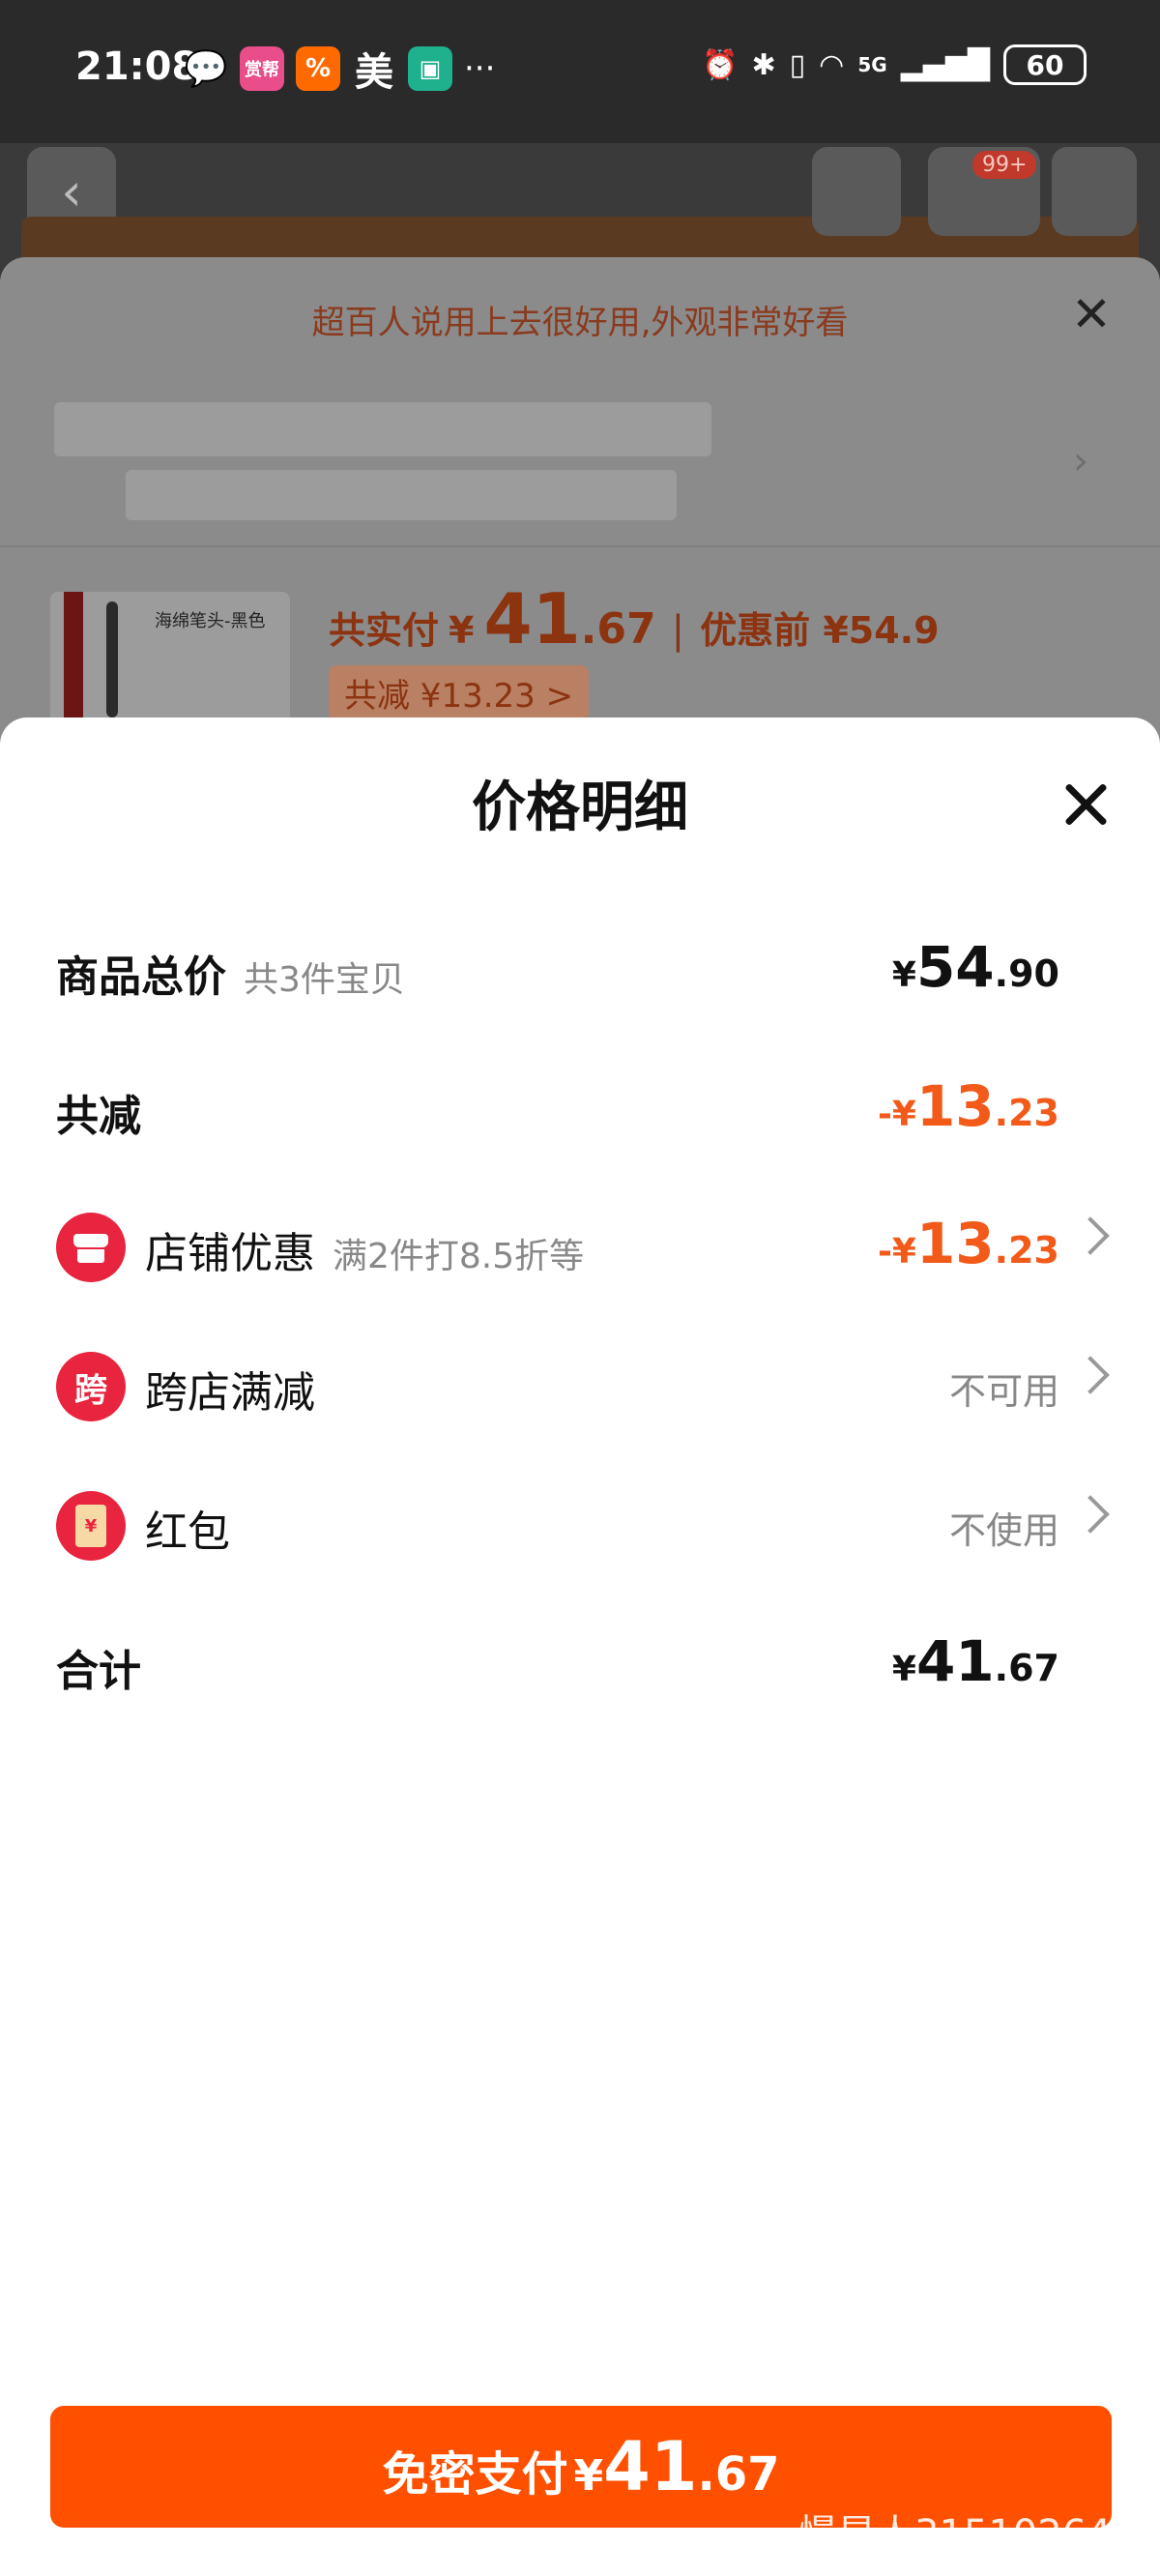  What do you see at coordinates (475, 2474) in the screenshot?
I see `pay-button-label: 免密支付` at bounding box center [475, 2474].